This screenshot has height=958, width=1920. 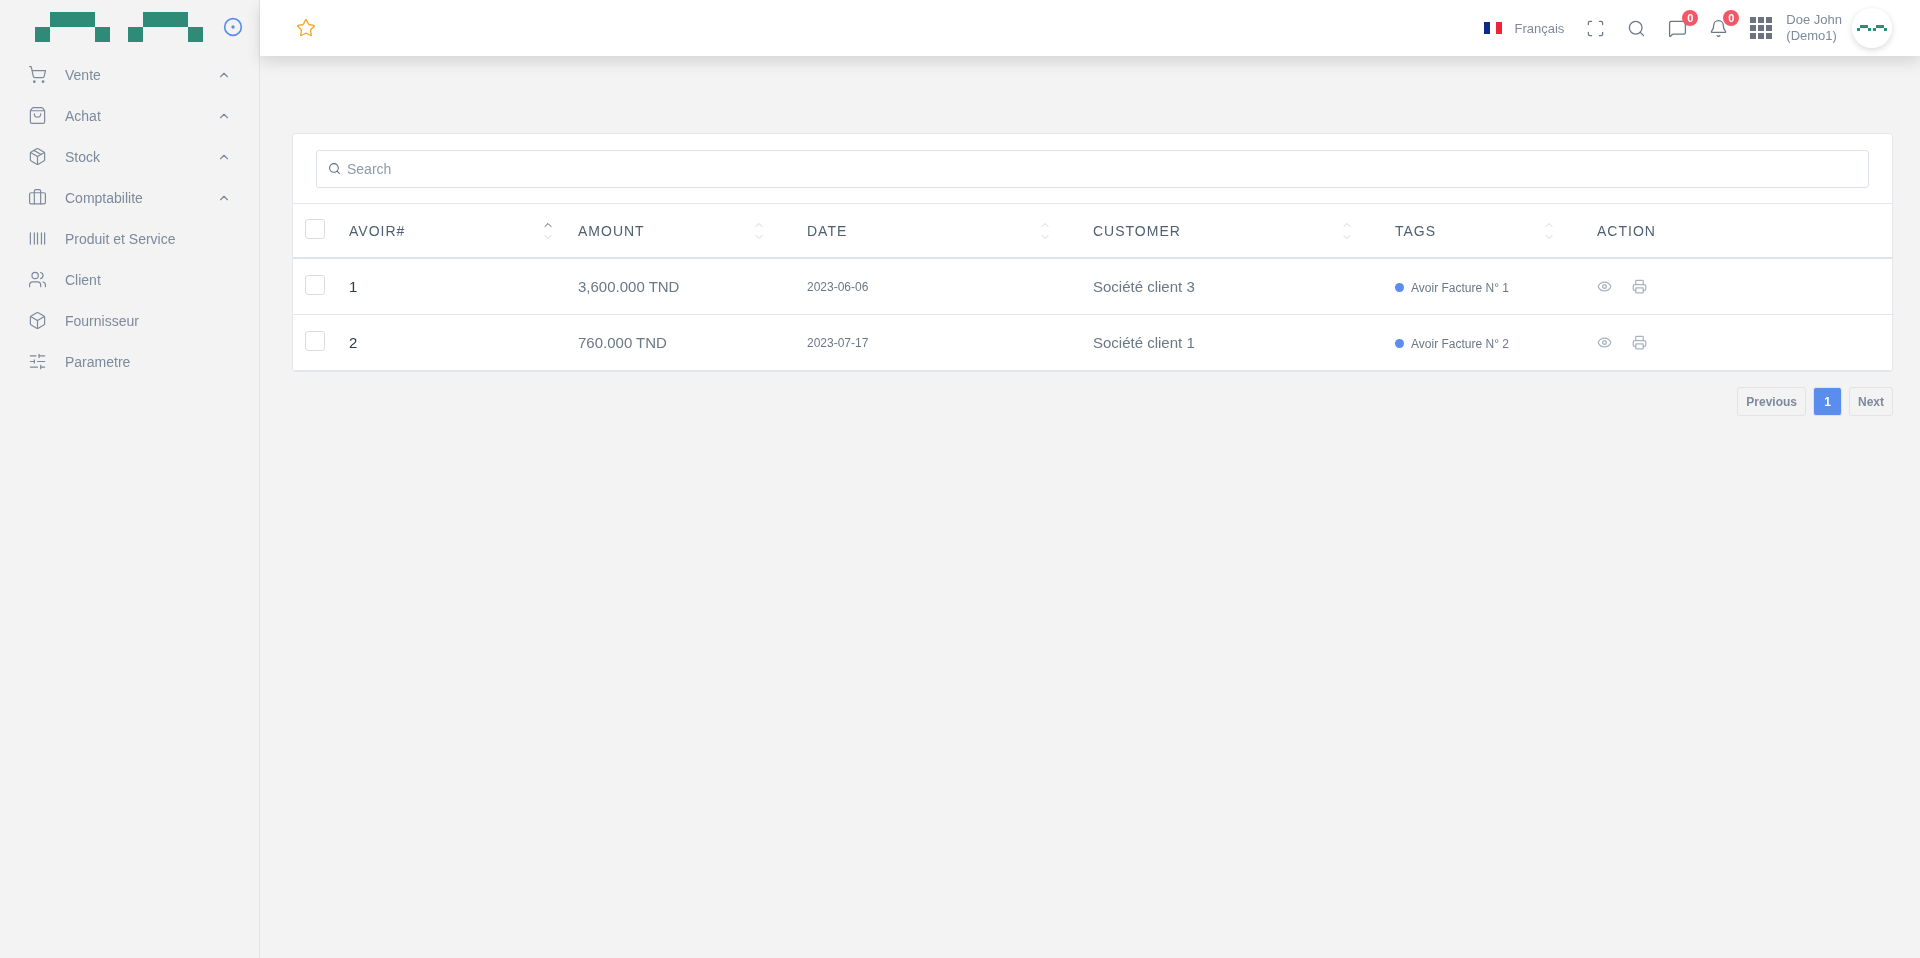 I want to click on sidebar-item: Achat, so click(x=129, y=115).